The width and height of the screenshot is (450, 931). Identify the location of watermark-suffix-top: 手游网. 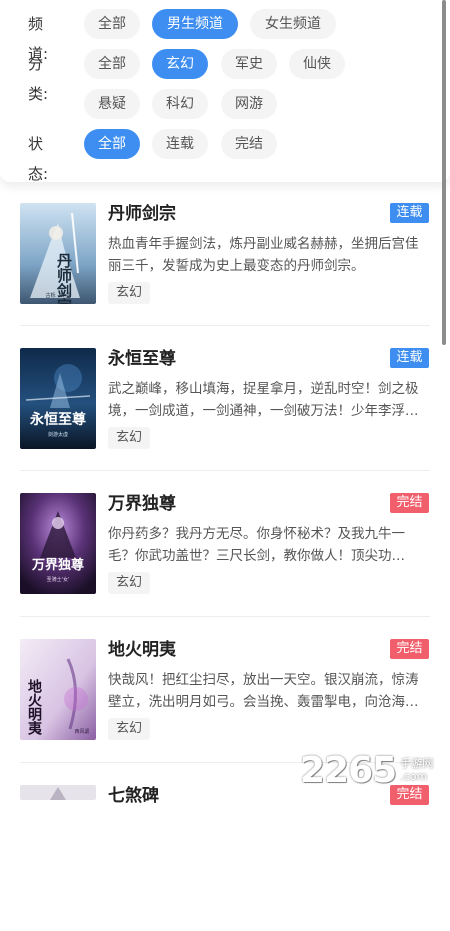
(417, 763).